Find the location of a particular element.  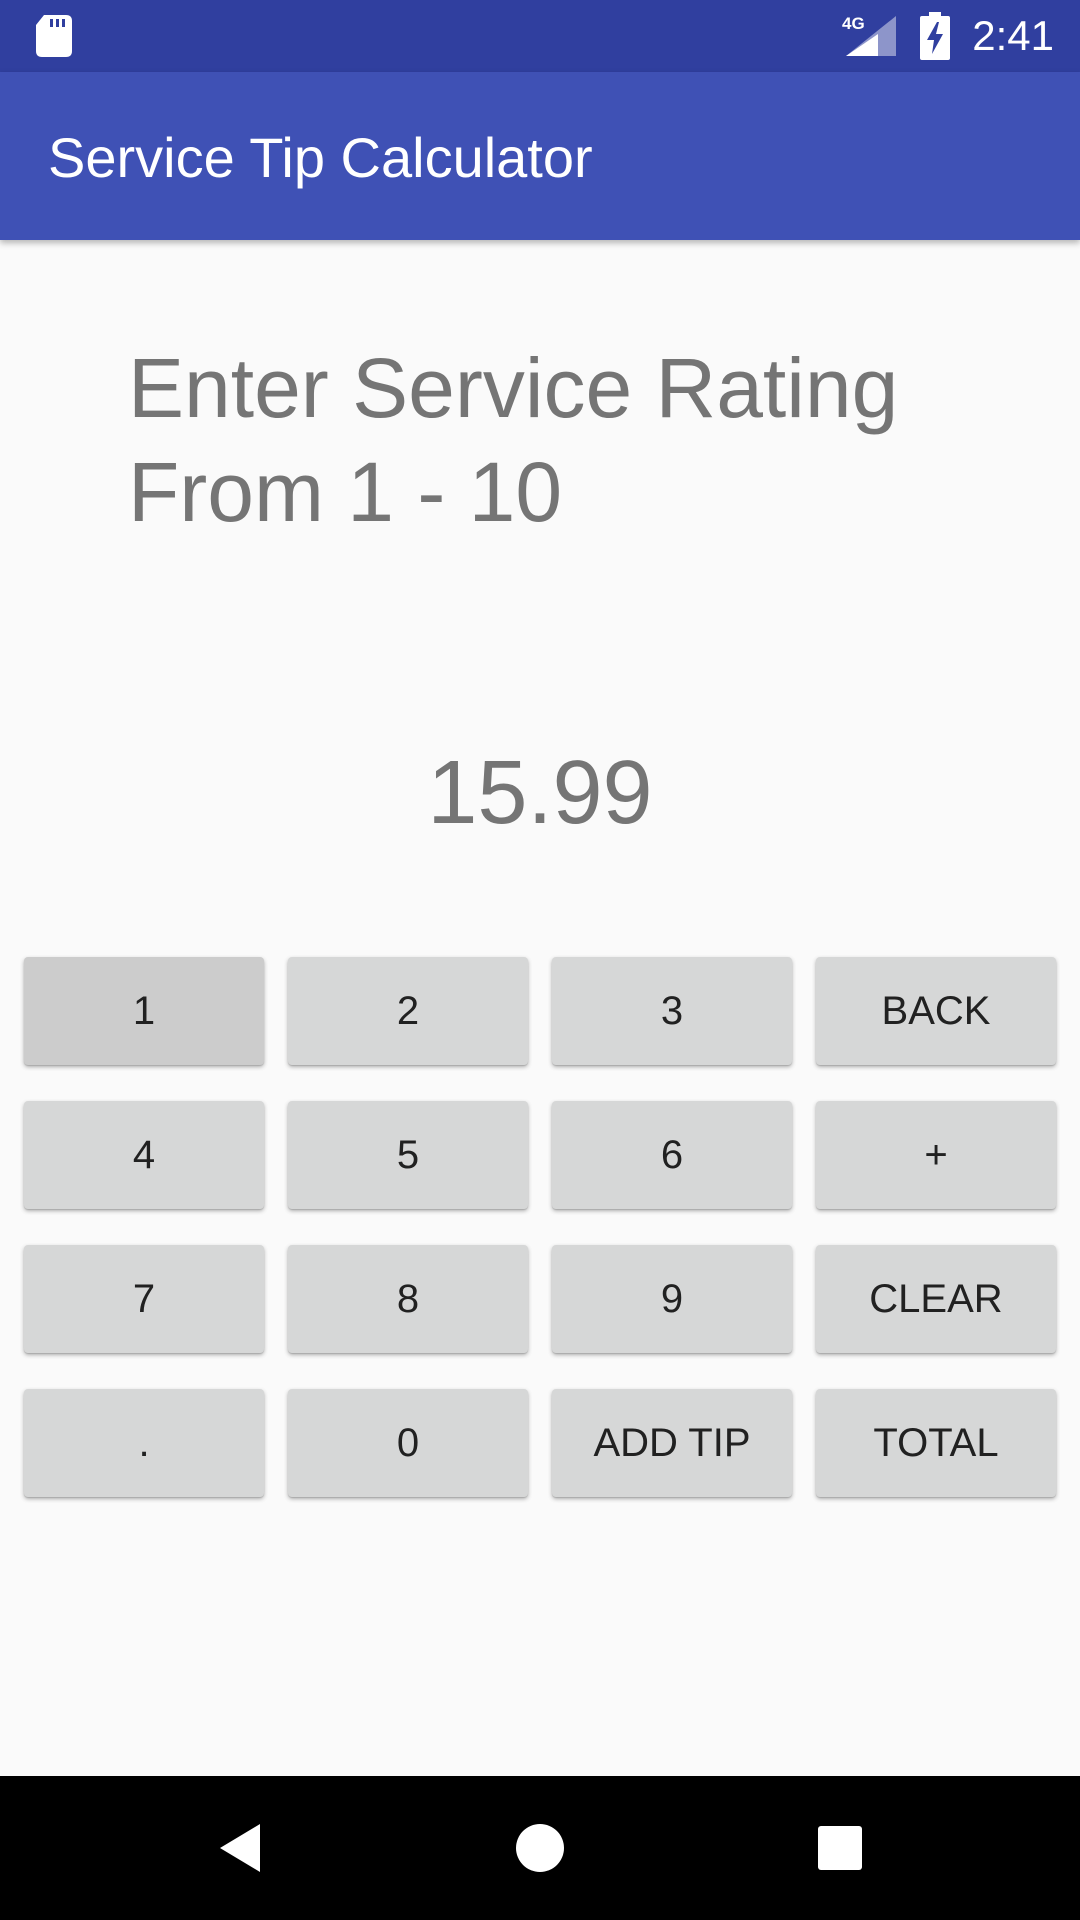

prompt-line-2: From 1 - 10 is located at coordinates (345, 492).